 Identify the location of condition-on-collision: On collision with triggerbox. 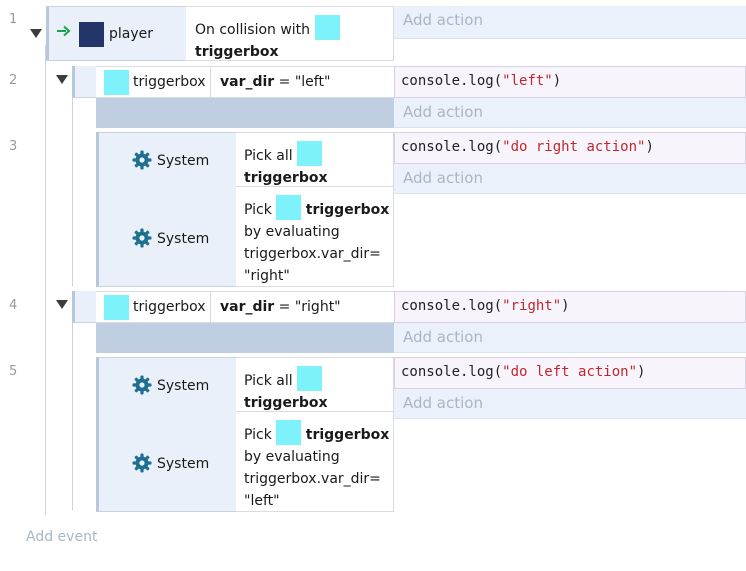
(290, 33).